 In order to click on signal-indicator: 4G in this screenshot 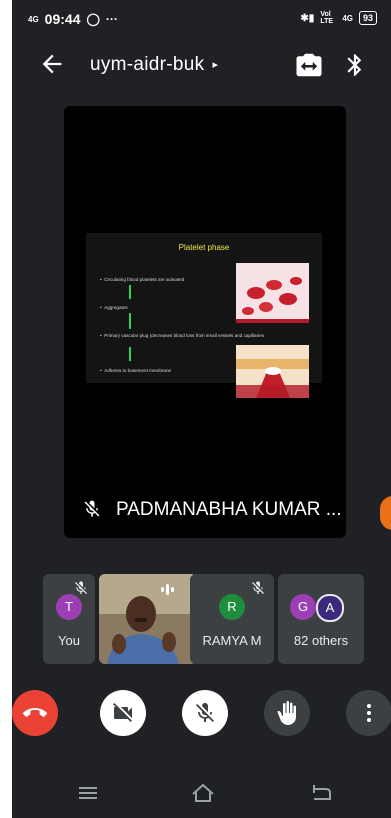, I will do `click(347, 18)`.